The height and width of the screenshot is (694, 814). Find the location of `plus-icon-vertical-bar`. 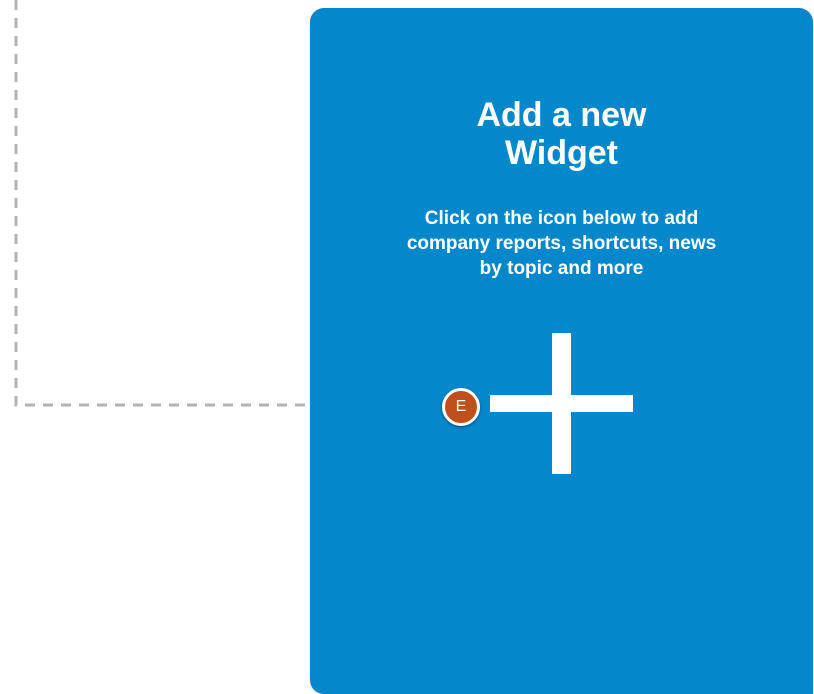

plus-icon-vertical-bar is located at coordinates (561, 403).